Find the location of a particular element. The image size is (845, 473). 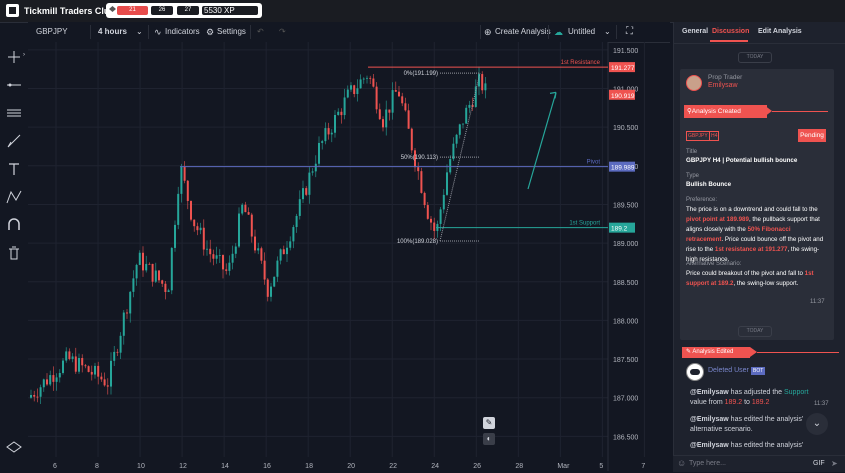

crosshair-icon is located at coordinates (14, 57).